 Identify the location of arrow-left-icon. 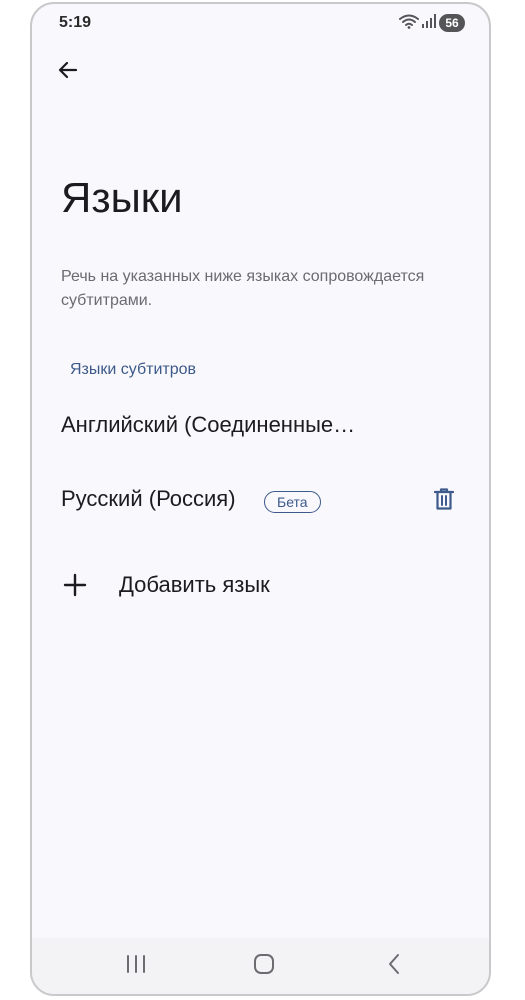
(68, 72).